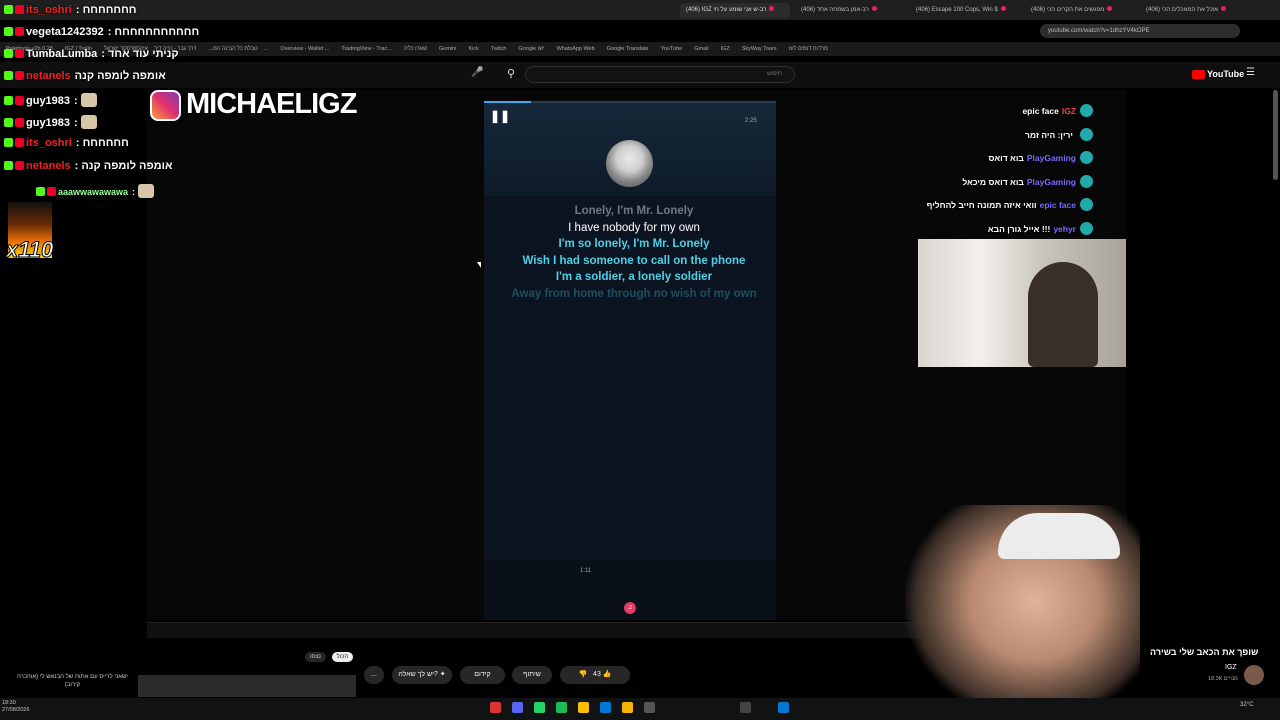 Image resolution: width=1280 pixels, height=720 pixels. What do you see at coordinates (482, 675) in the screenshot?
I see `promote-button: קידום` at bounding box center [482, 675].